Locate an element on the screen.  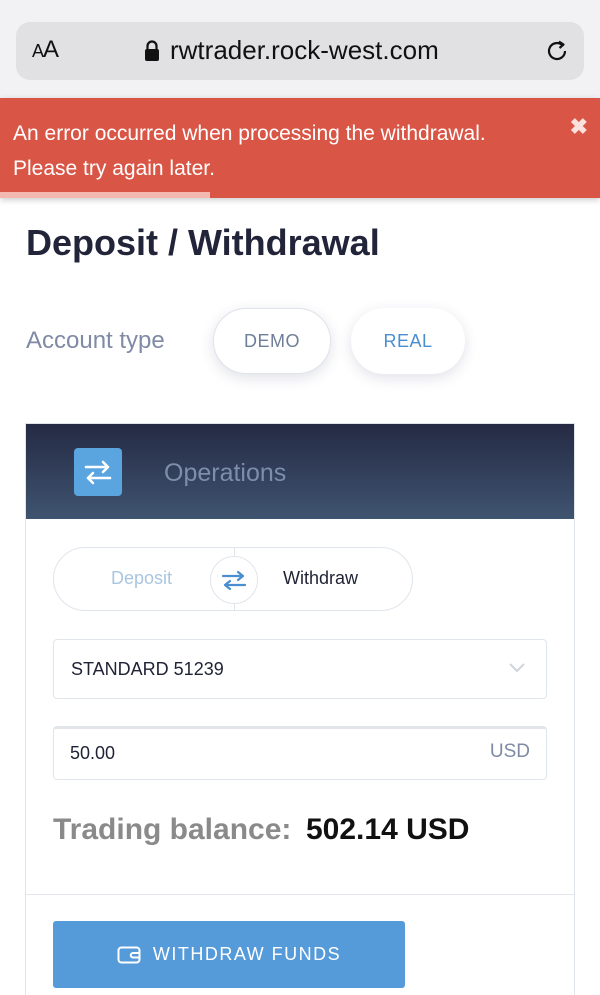
operations-header: Operations is located at coordinates (300, 471).